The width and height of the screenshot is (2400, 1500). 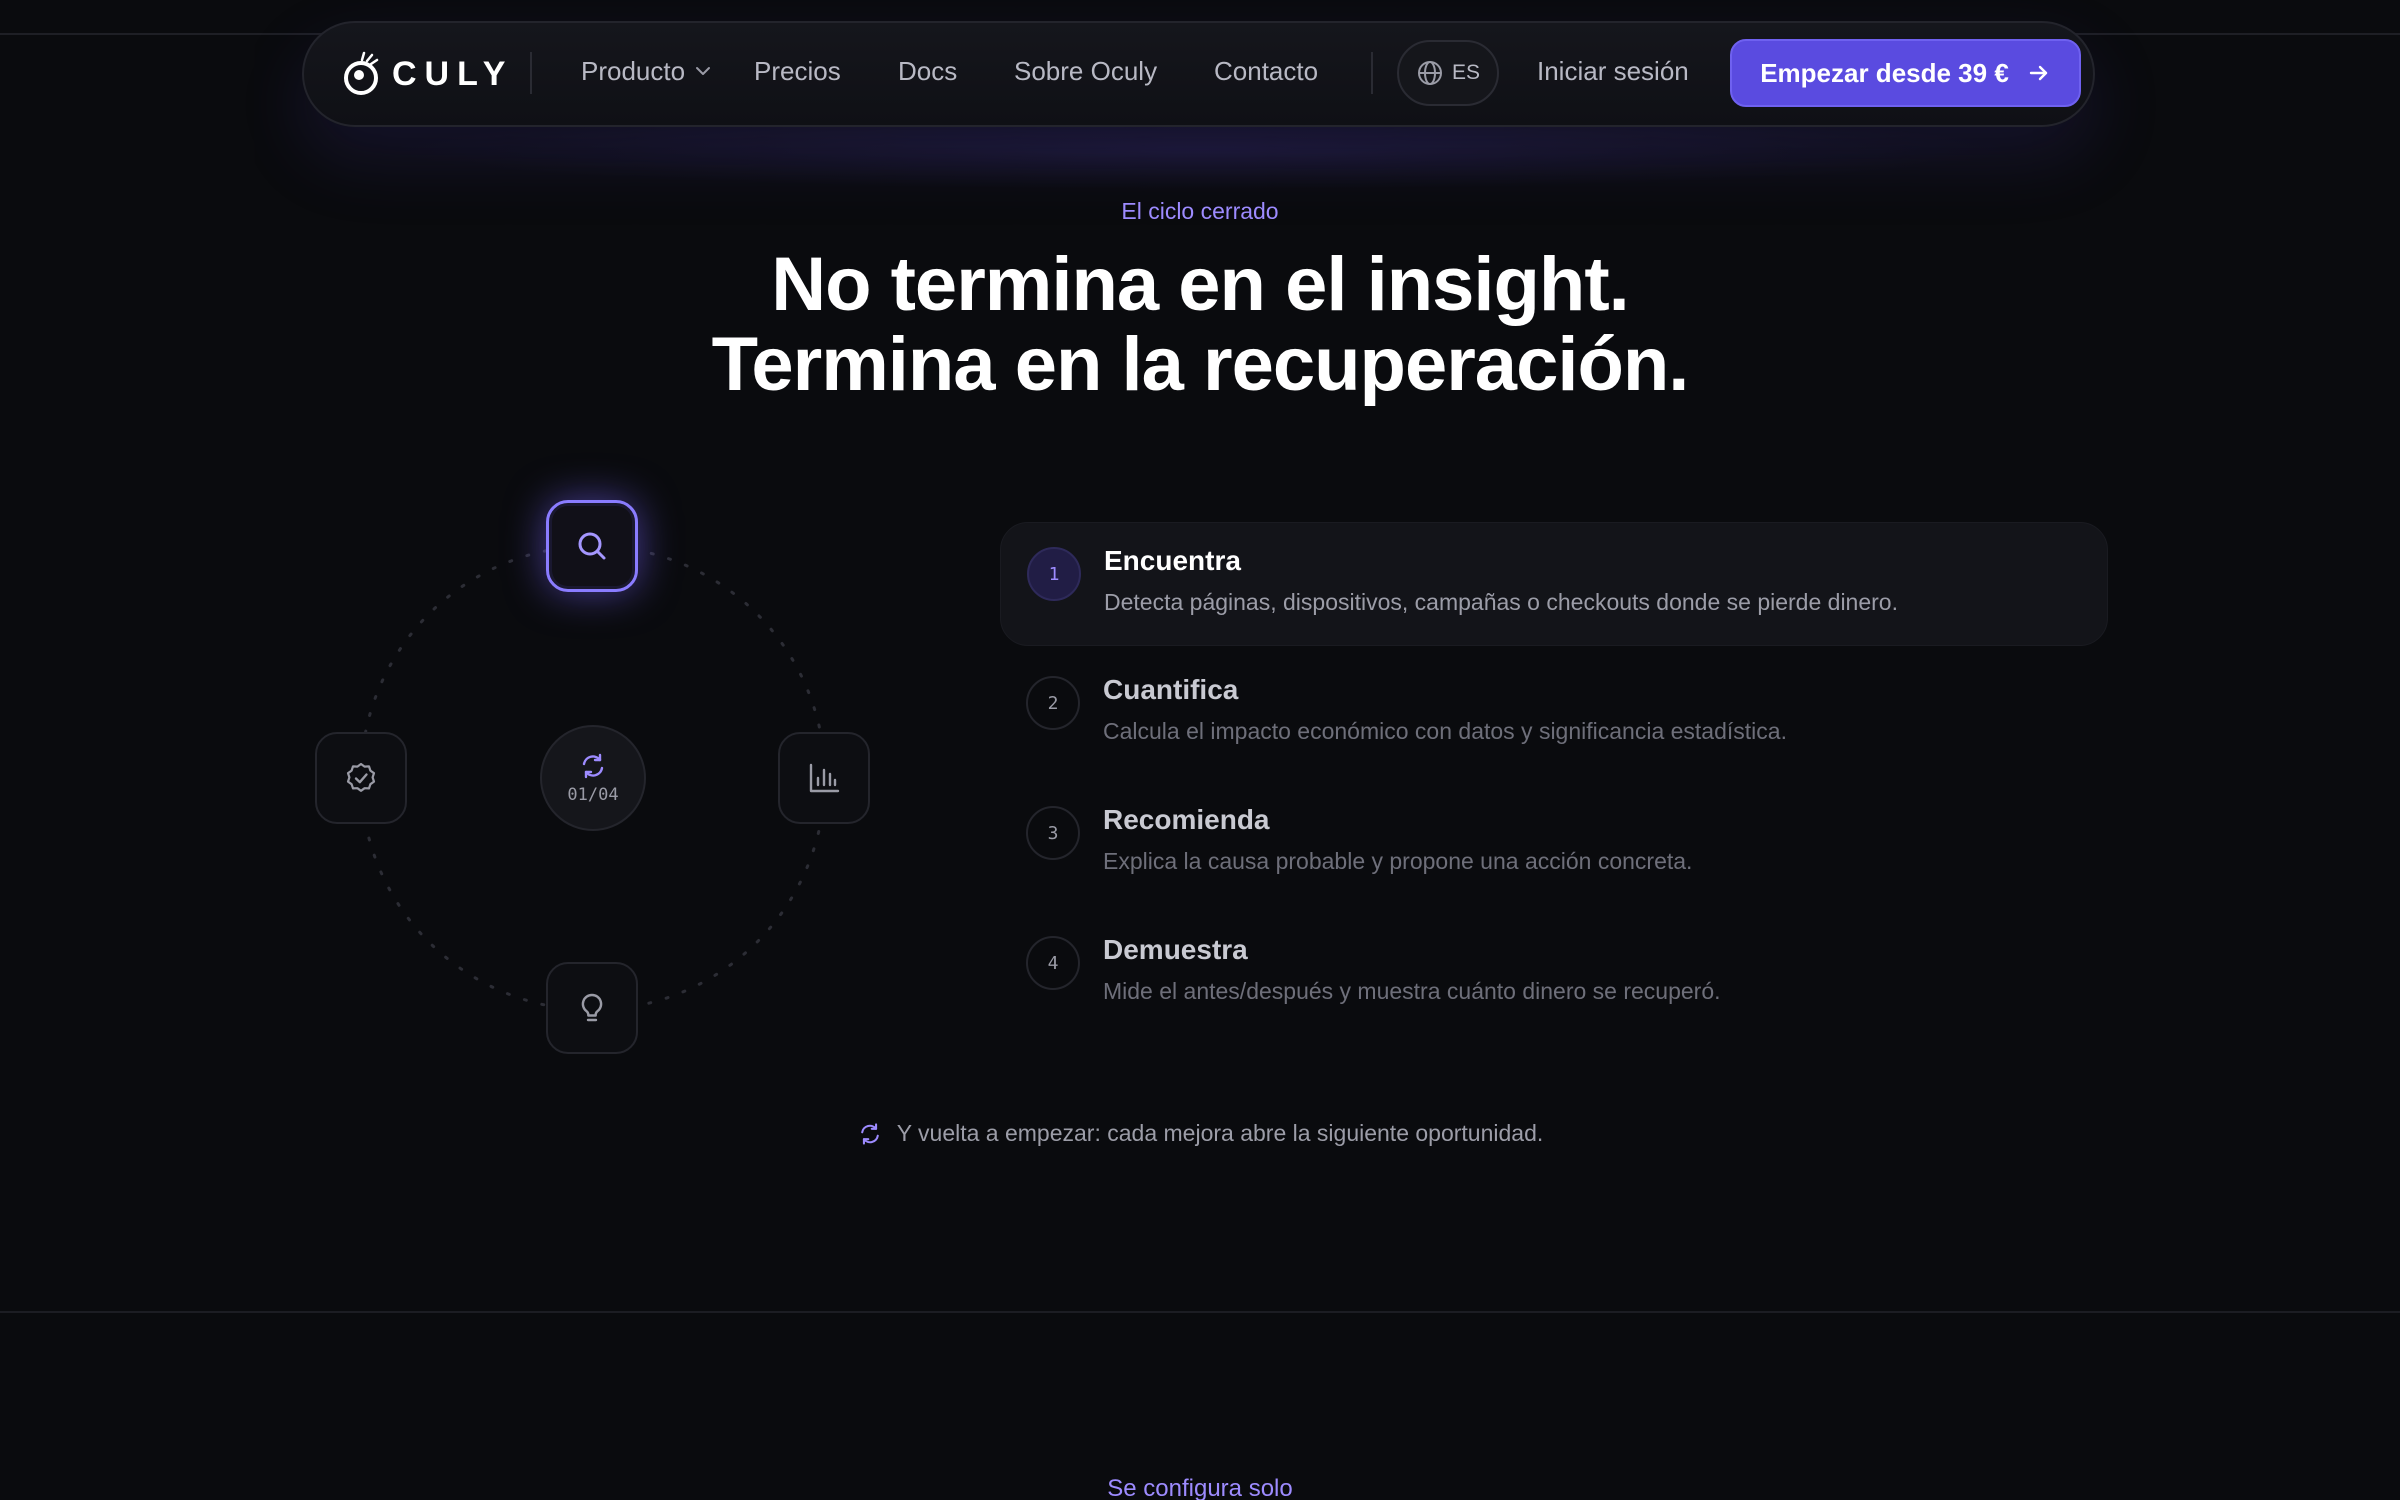 What do you see at coordinates (633, 71) in the screenshot?
I see `nav-link-producto: Producto` at bounding box center [633, 71].